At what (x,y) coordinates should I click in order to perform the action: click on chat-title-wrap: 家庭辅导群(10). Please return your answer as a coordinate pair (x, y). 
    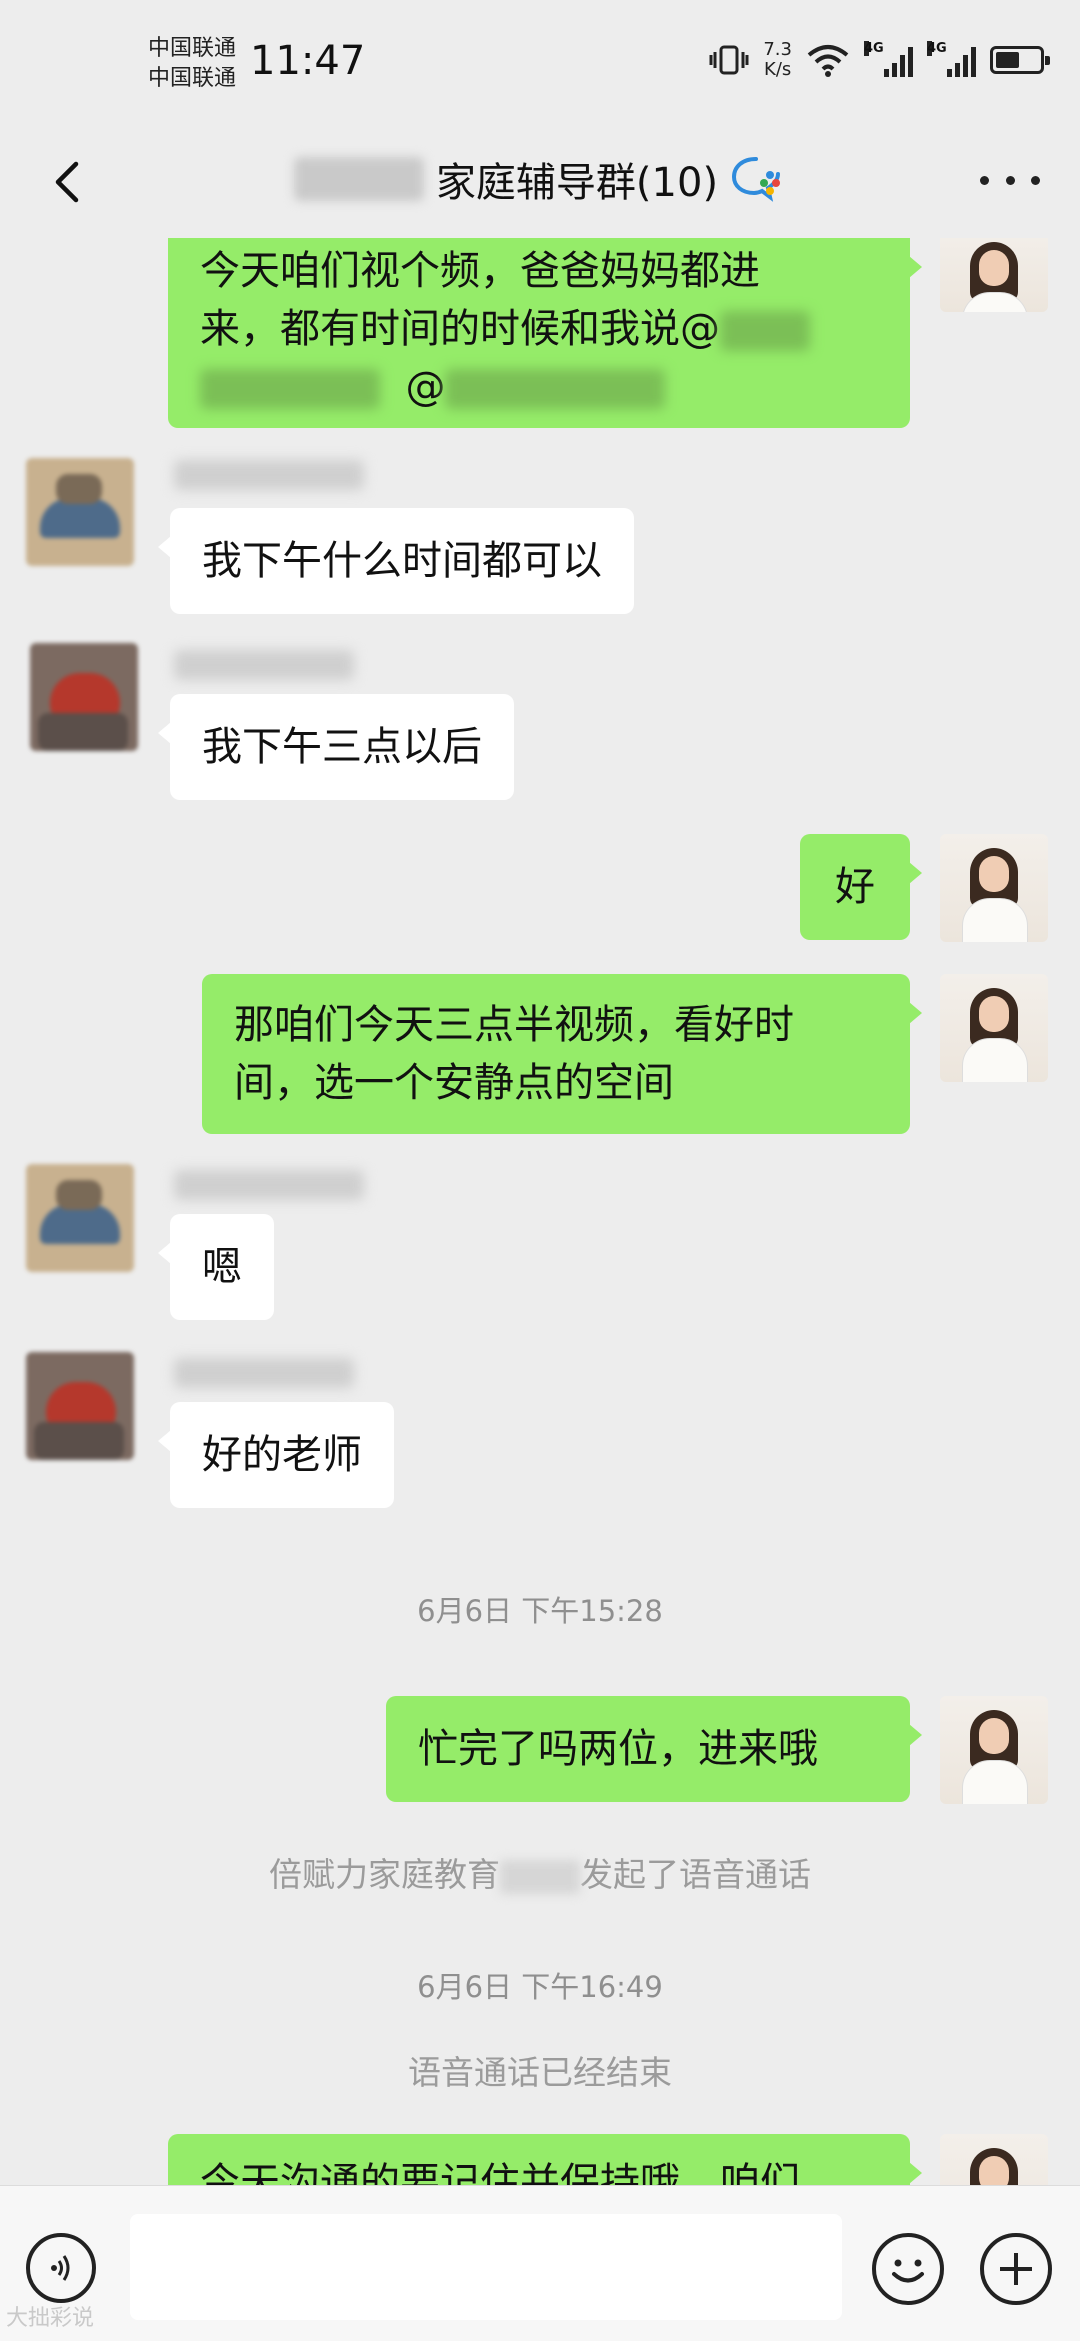
    Looking at the image, I should click on (540, 179).